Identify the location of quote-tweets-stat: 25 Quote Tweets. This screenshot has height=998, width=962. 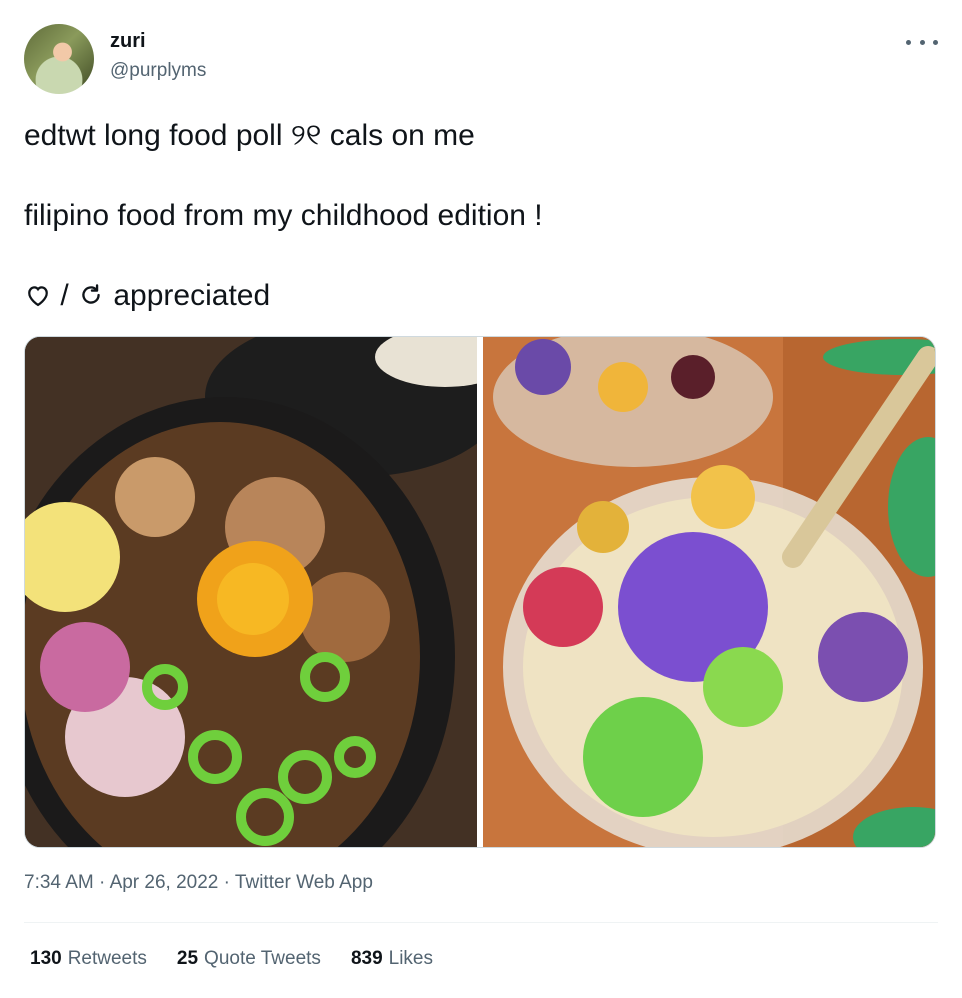
(249, 959).